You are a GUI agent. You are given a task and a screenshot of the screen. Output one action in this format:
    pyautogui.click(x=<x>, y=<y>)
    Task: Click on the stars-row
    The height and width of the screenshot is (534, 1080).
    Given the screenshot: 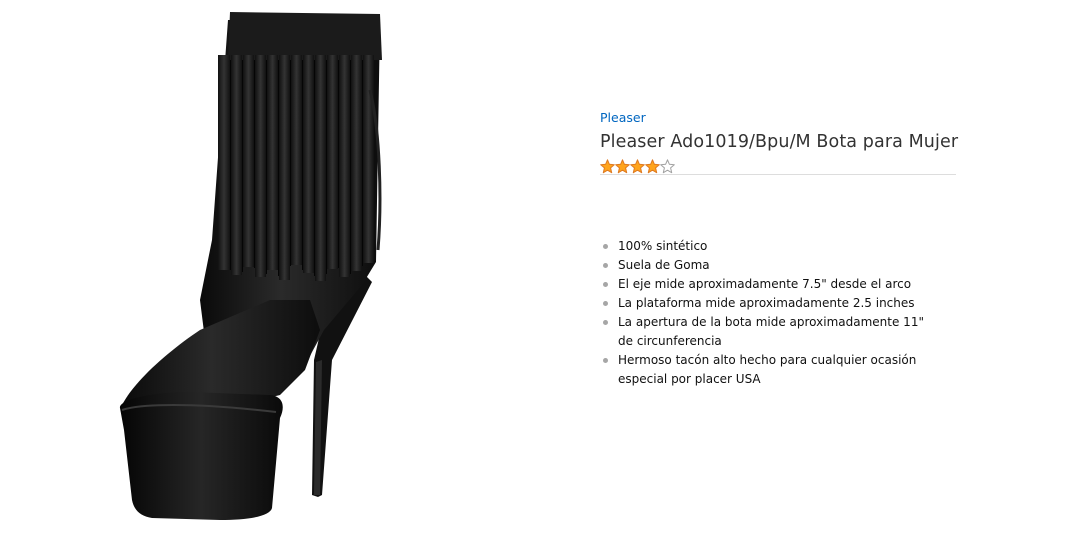 What is the action you would take?
    pyautogui.click(x=778, y=166)
    